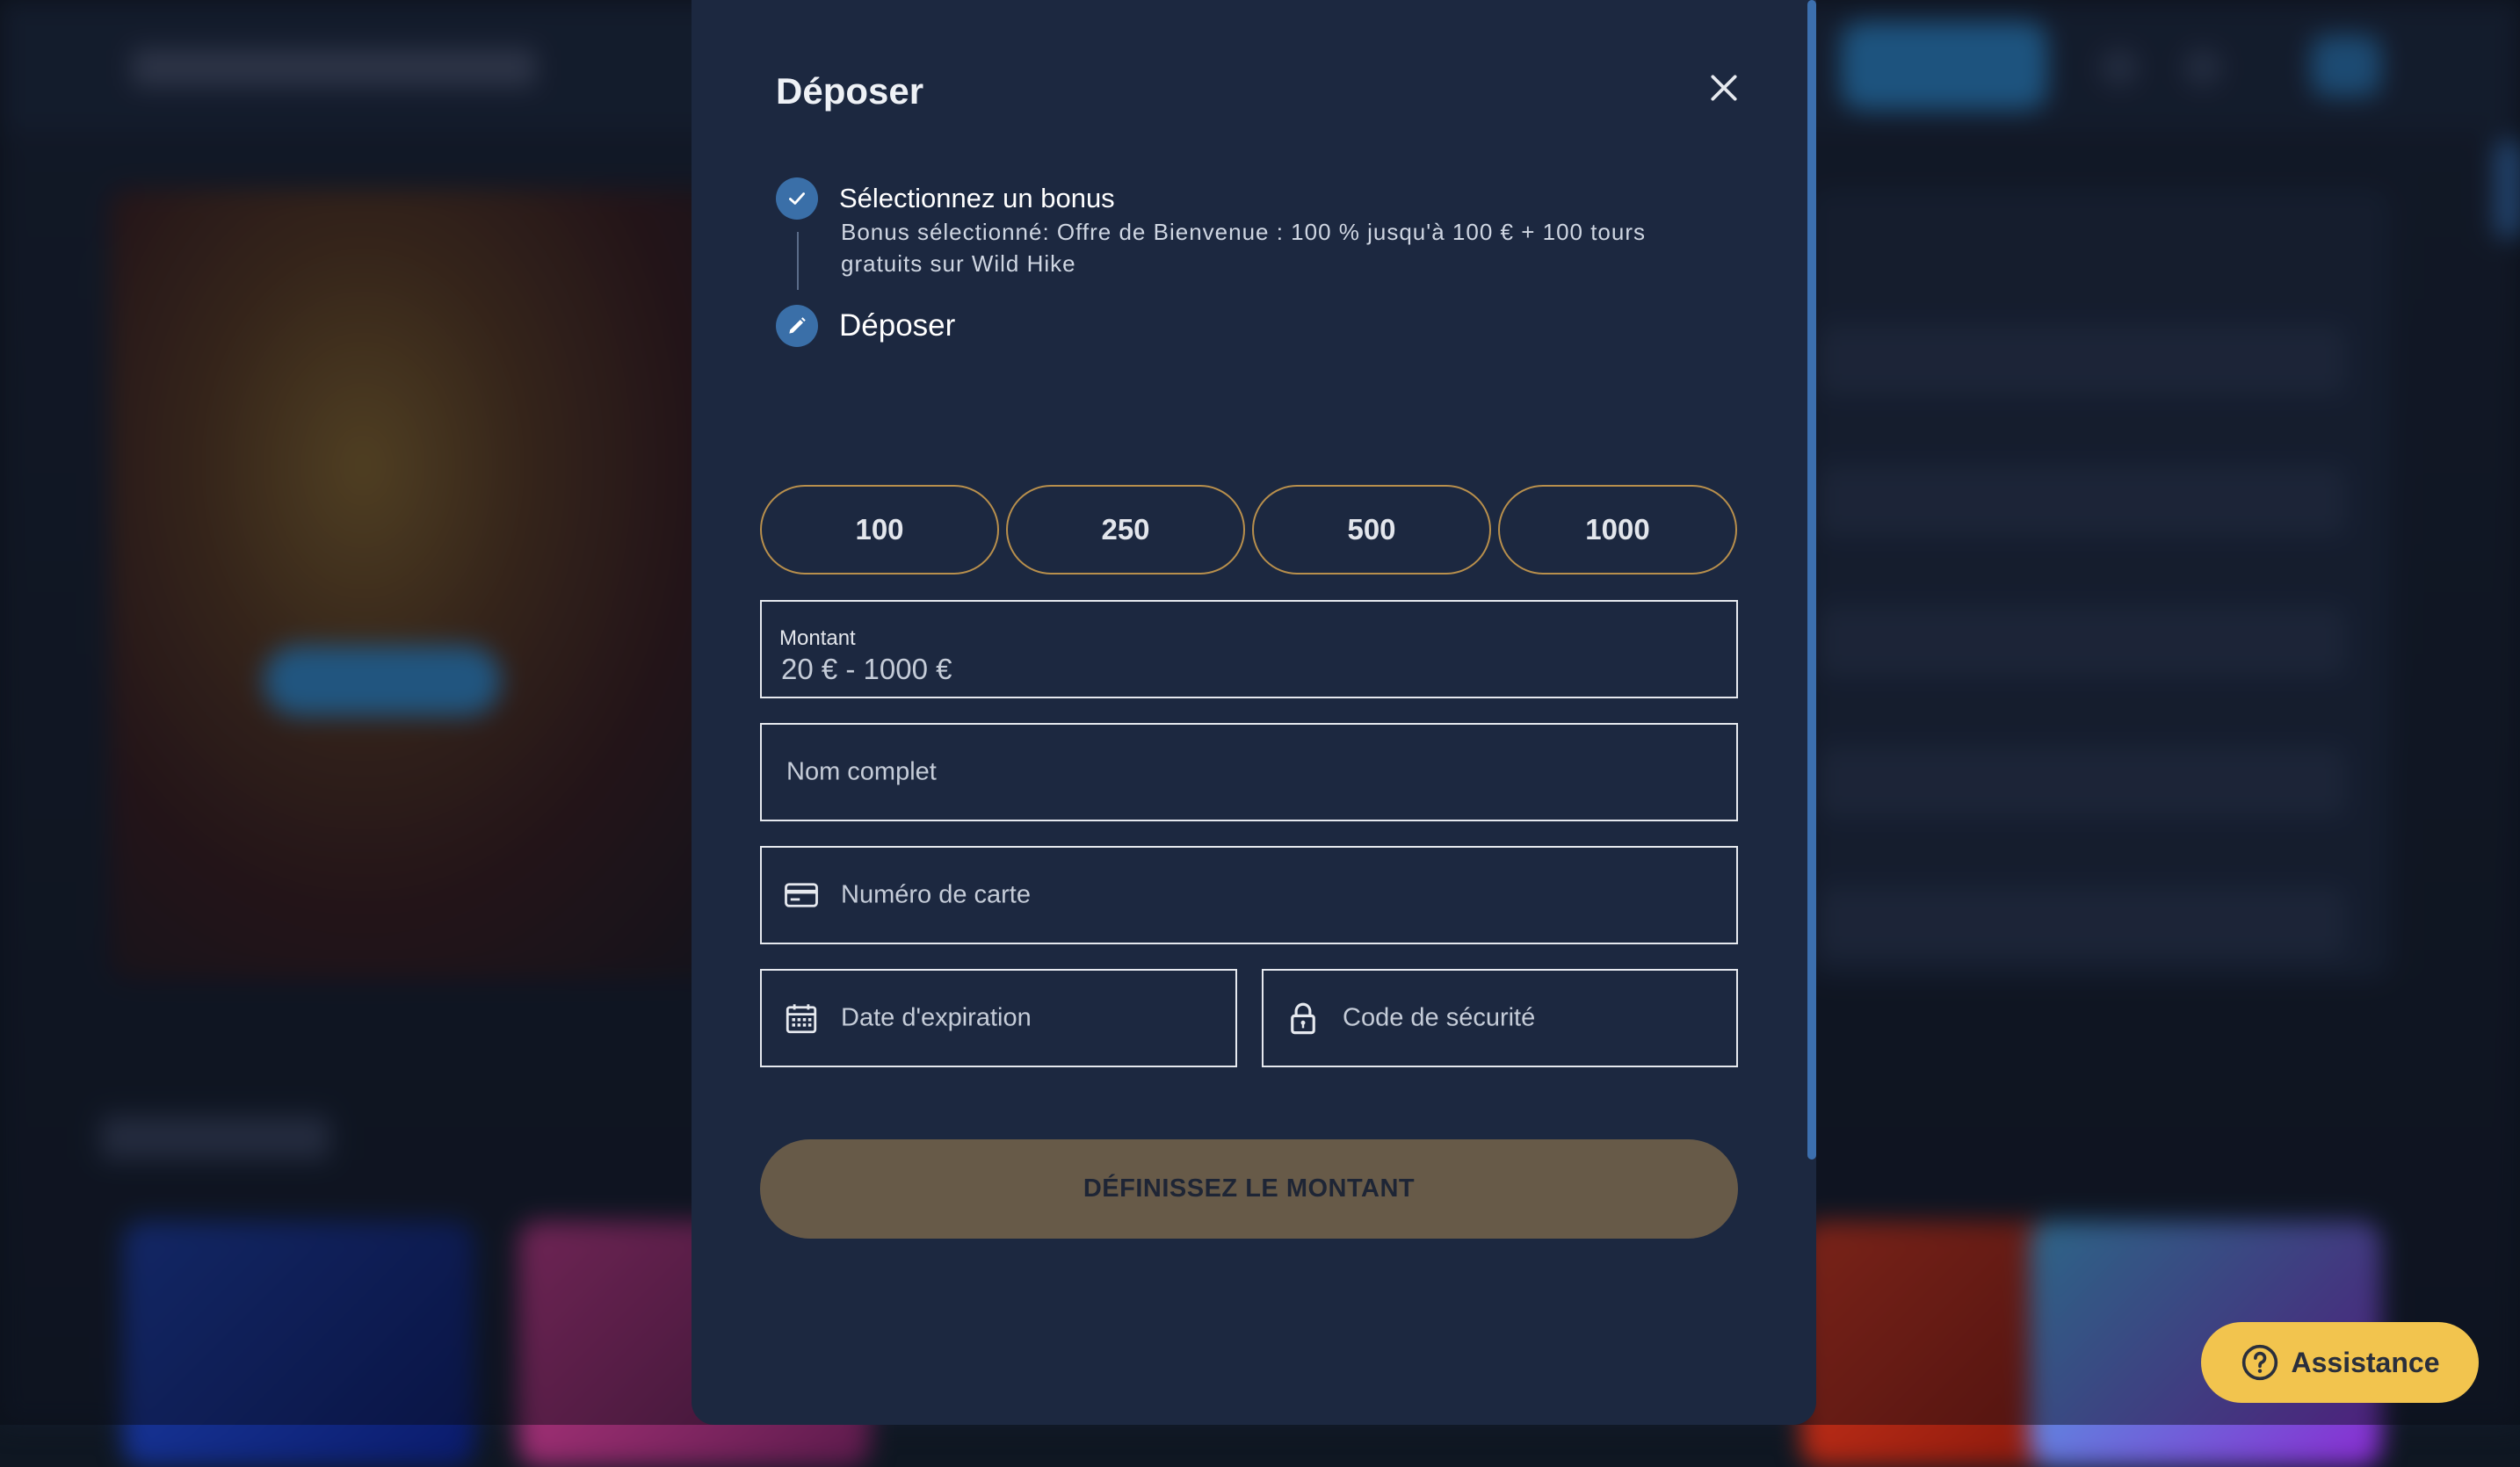 The image size is (2520, 1467). I want to click on card-number-placeholder: Numéro de carte, so click(936, 895).